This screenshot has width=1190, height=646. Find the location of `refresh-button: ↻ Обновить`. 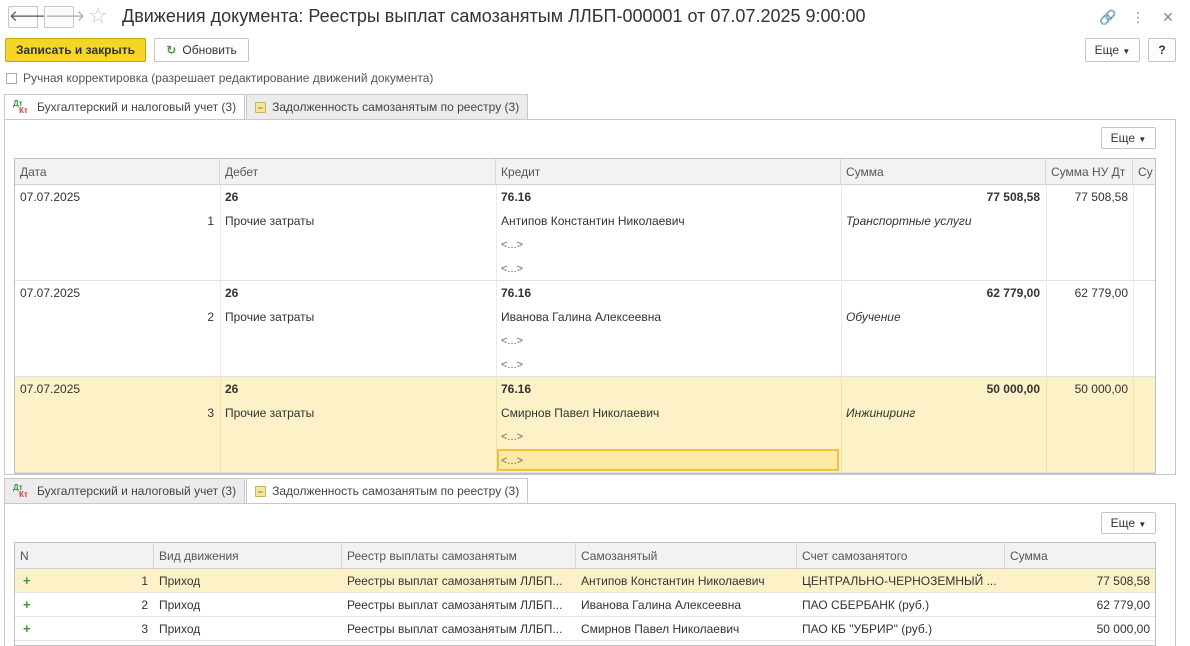

refresh-button: ↻ Обновить is located at coordinates (201, 50).